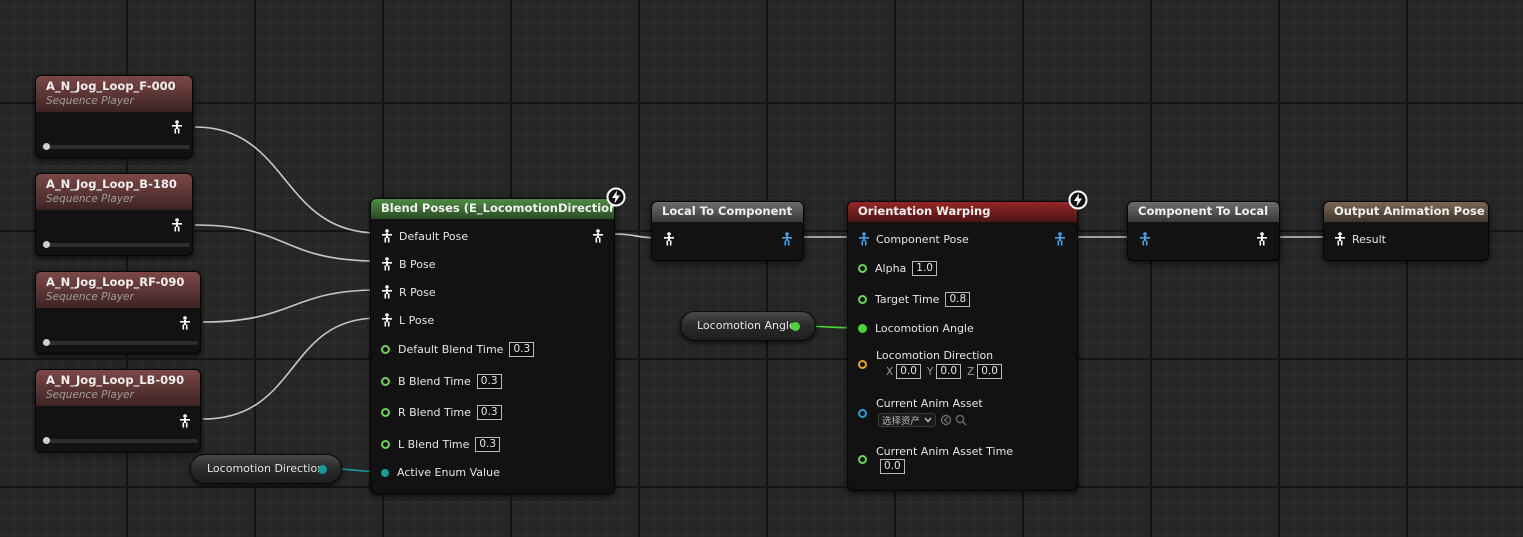 The height and width of the screenshot is (537, 1523). What do you see at coordinates (913, 239) in the screenshot?
I see `pin-component-pose: Component Pose` at bounding box center [913, 239].